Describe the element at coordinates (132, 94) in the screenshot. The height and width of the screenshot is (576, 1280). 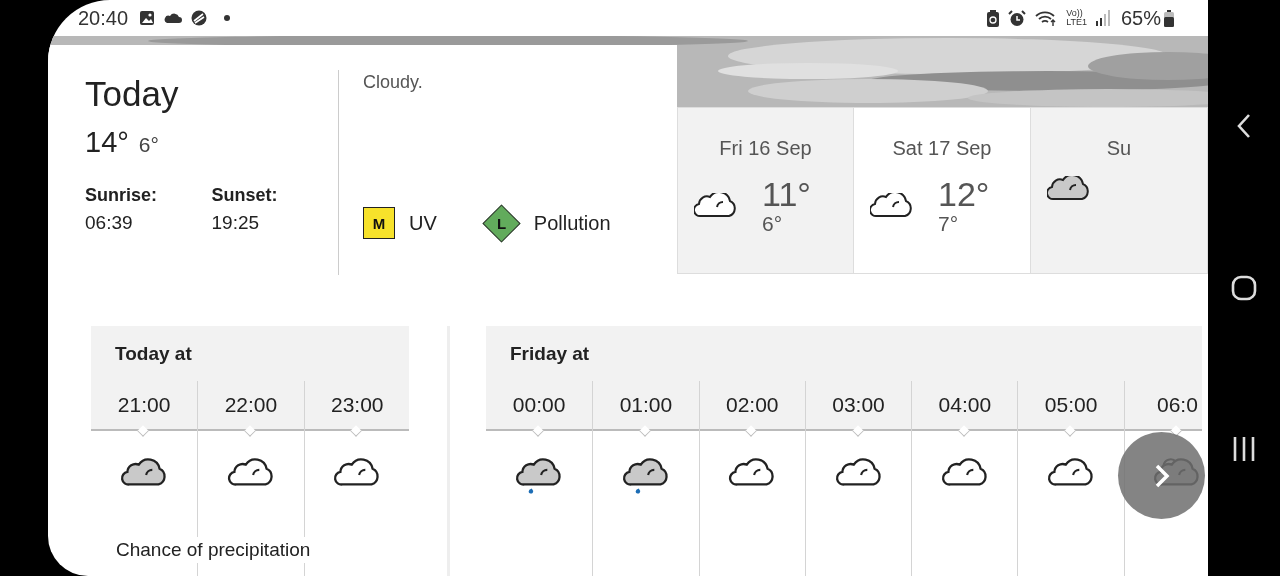
I see `today-title: Today` at that location.